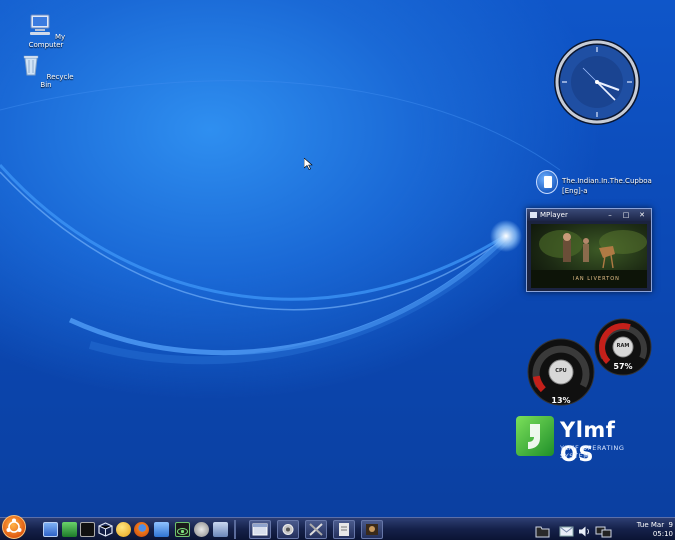 This screenshot has height=540, width=675. Describe the element at coordinates (589, 256) in the screenshot. I see `video-frame: IAN LIVERTON` at that location.